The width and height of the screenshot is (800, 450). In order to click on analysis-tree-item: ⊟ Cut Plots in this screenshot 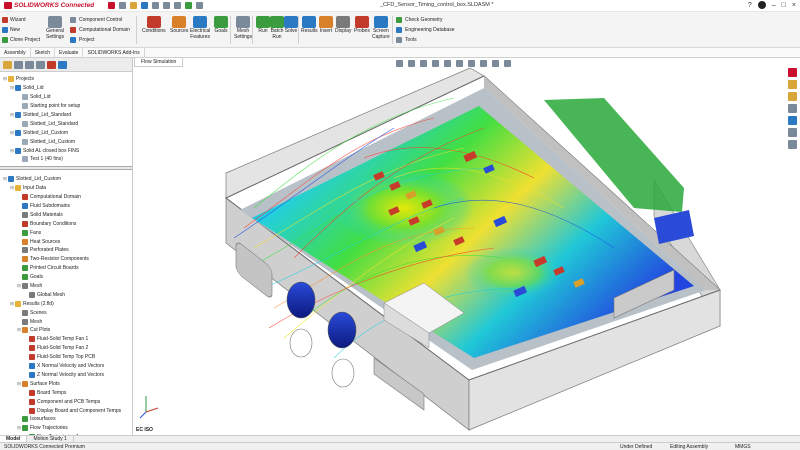, I will do `click(66, 330)`.